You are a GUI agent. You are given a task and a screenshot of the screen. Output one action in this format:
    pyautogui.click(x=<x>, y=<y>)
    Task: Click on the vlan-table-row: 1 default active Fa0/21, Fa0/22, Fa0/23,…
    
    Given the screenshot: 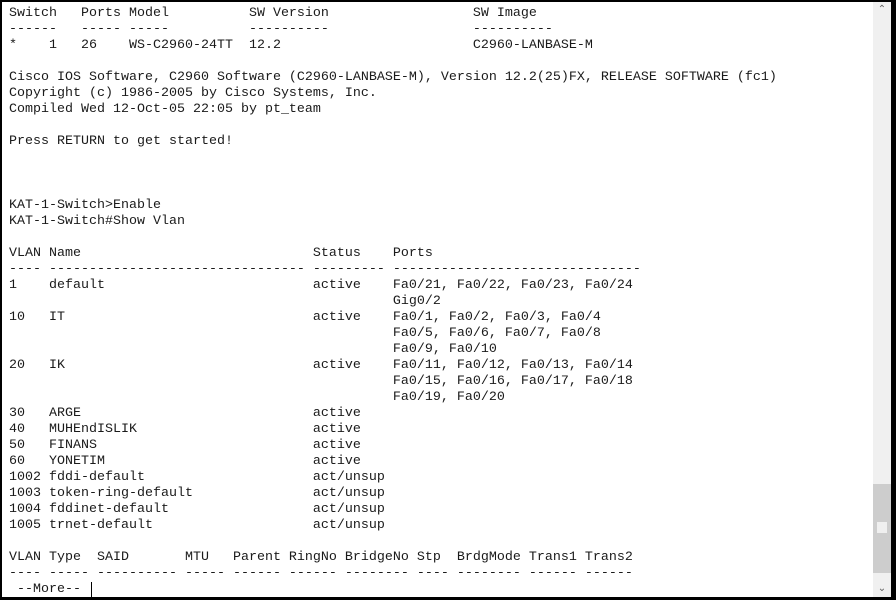 What is the action you would take?
    pyautogui.click(x=321, y=285)
    